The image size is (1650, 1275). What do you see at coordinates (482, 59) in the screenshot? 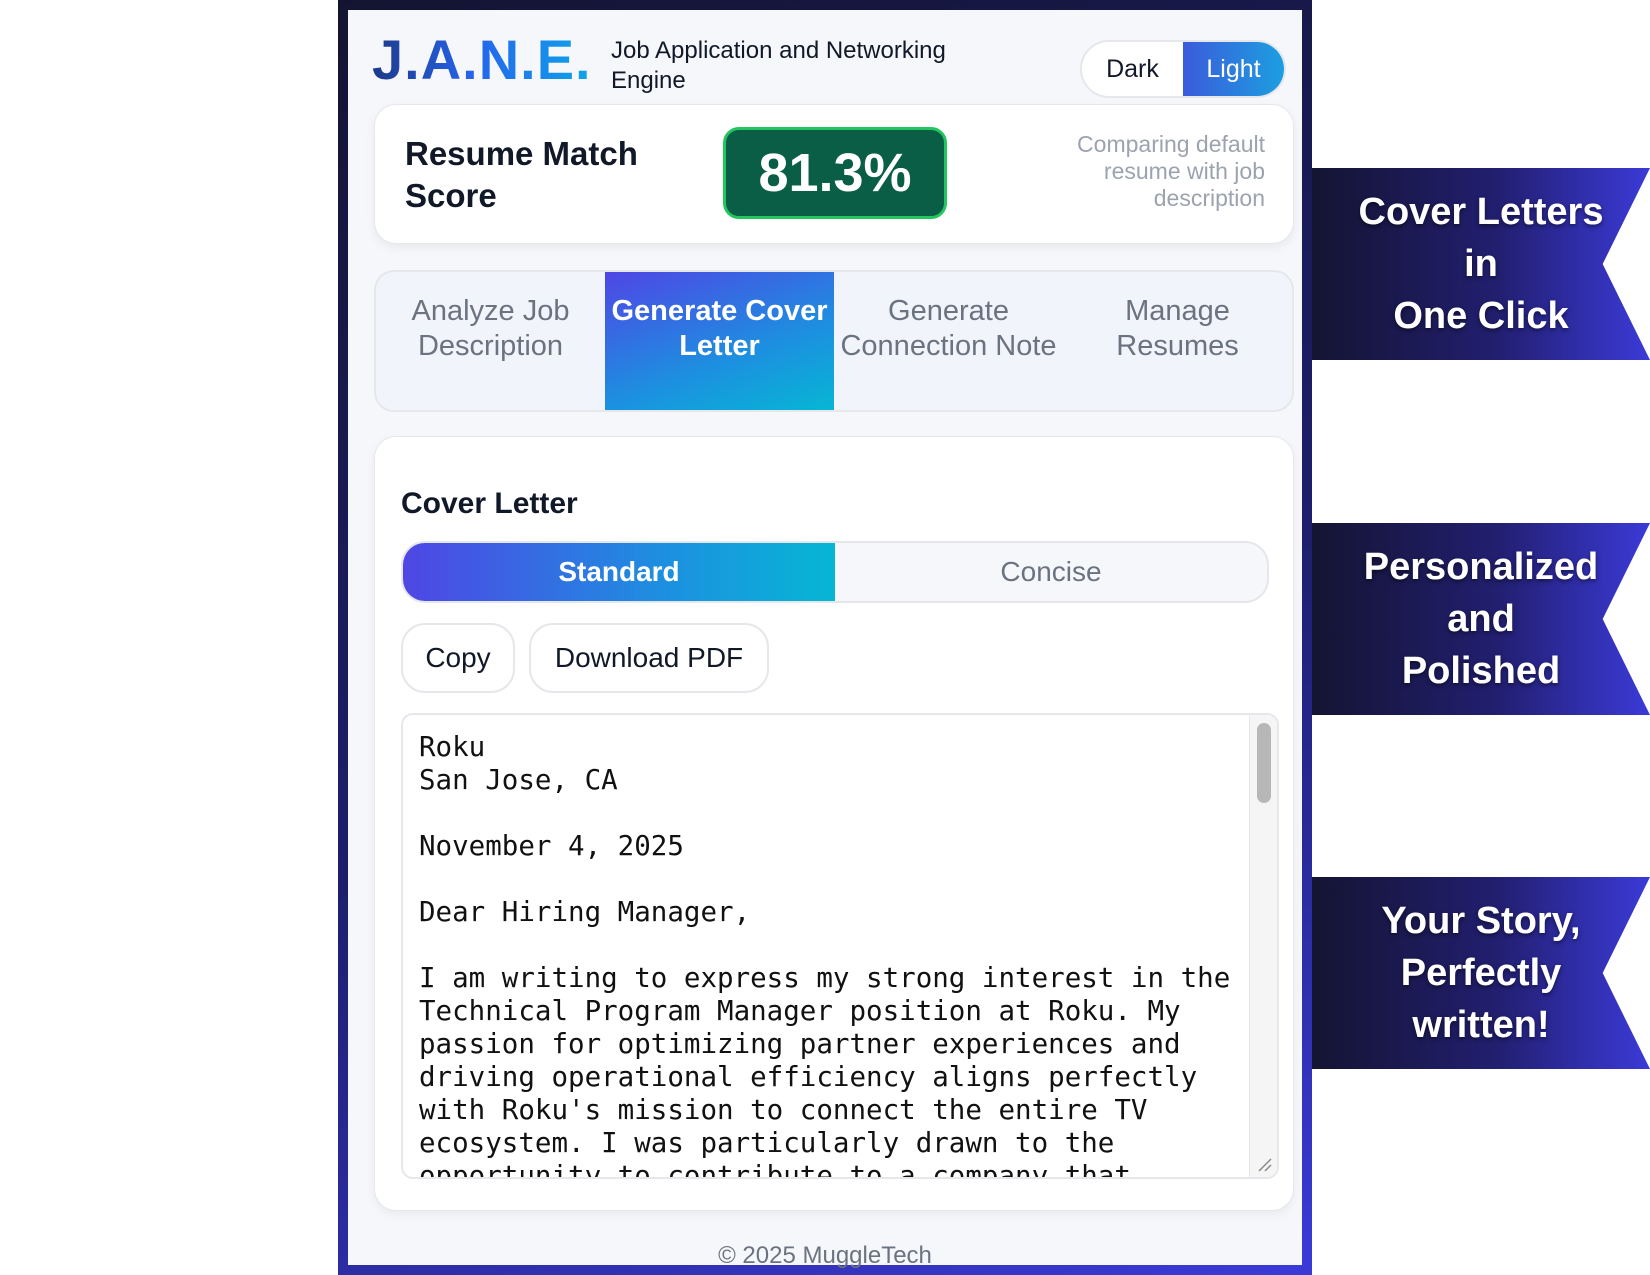
I see `app-logo: J.A.N.E.` at bounding box center [482, 59].